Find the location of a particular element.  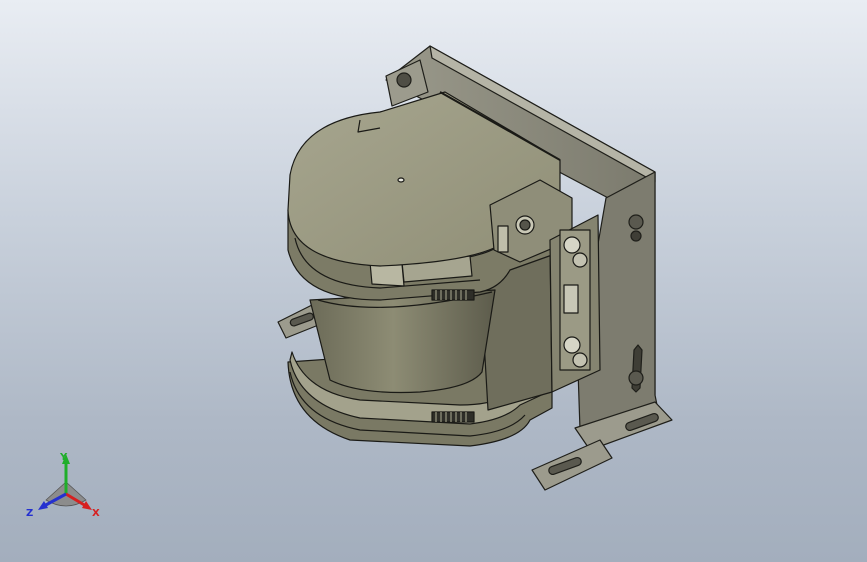

vent-grille-lower is located at coordinates (453, 417).